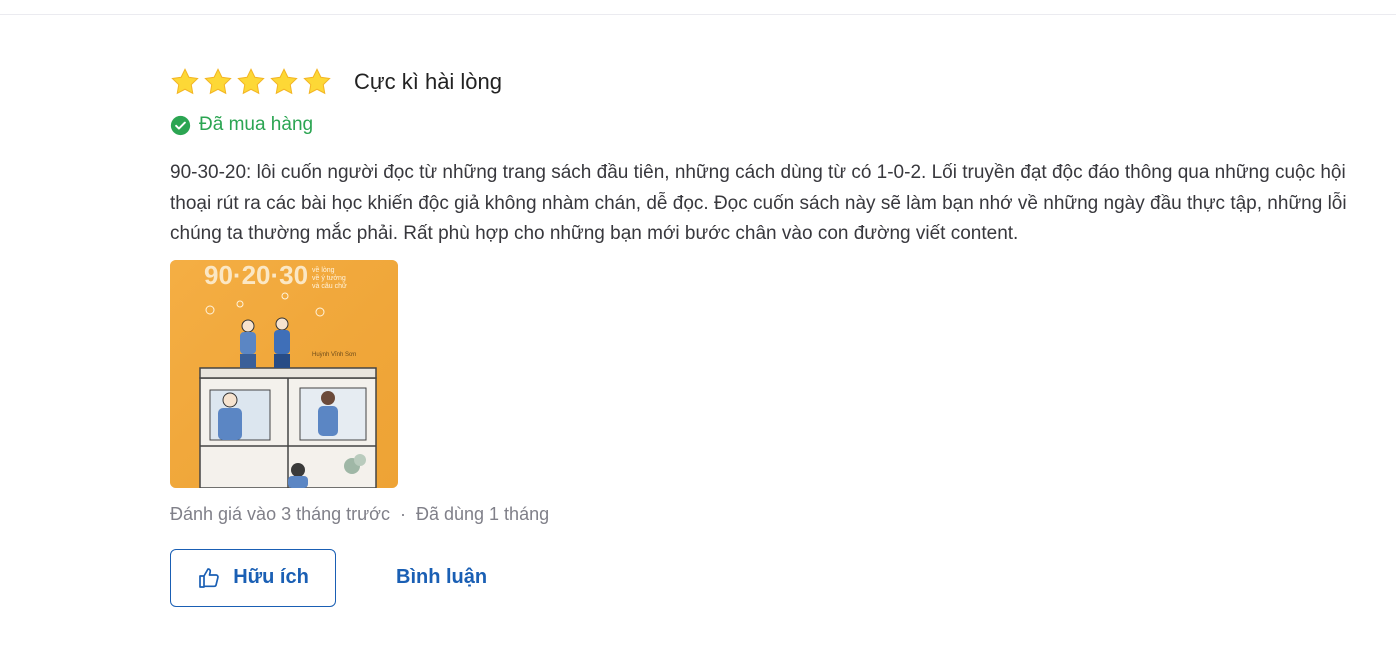  What do you see at coordinates (698, 14) in the screenshot?
I see `top-divider` at bounding box center [698, 14].